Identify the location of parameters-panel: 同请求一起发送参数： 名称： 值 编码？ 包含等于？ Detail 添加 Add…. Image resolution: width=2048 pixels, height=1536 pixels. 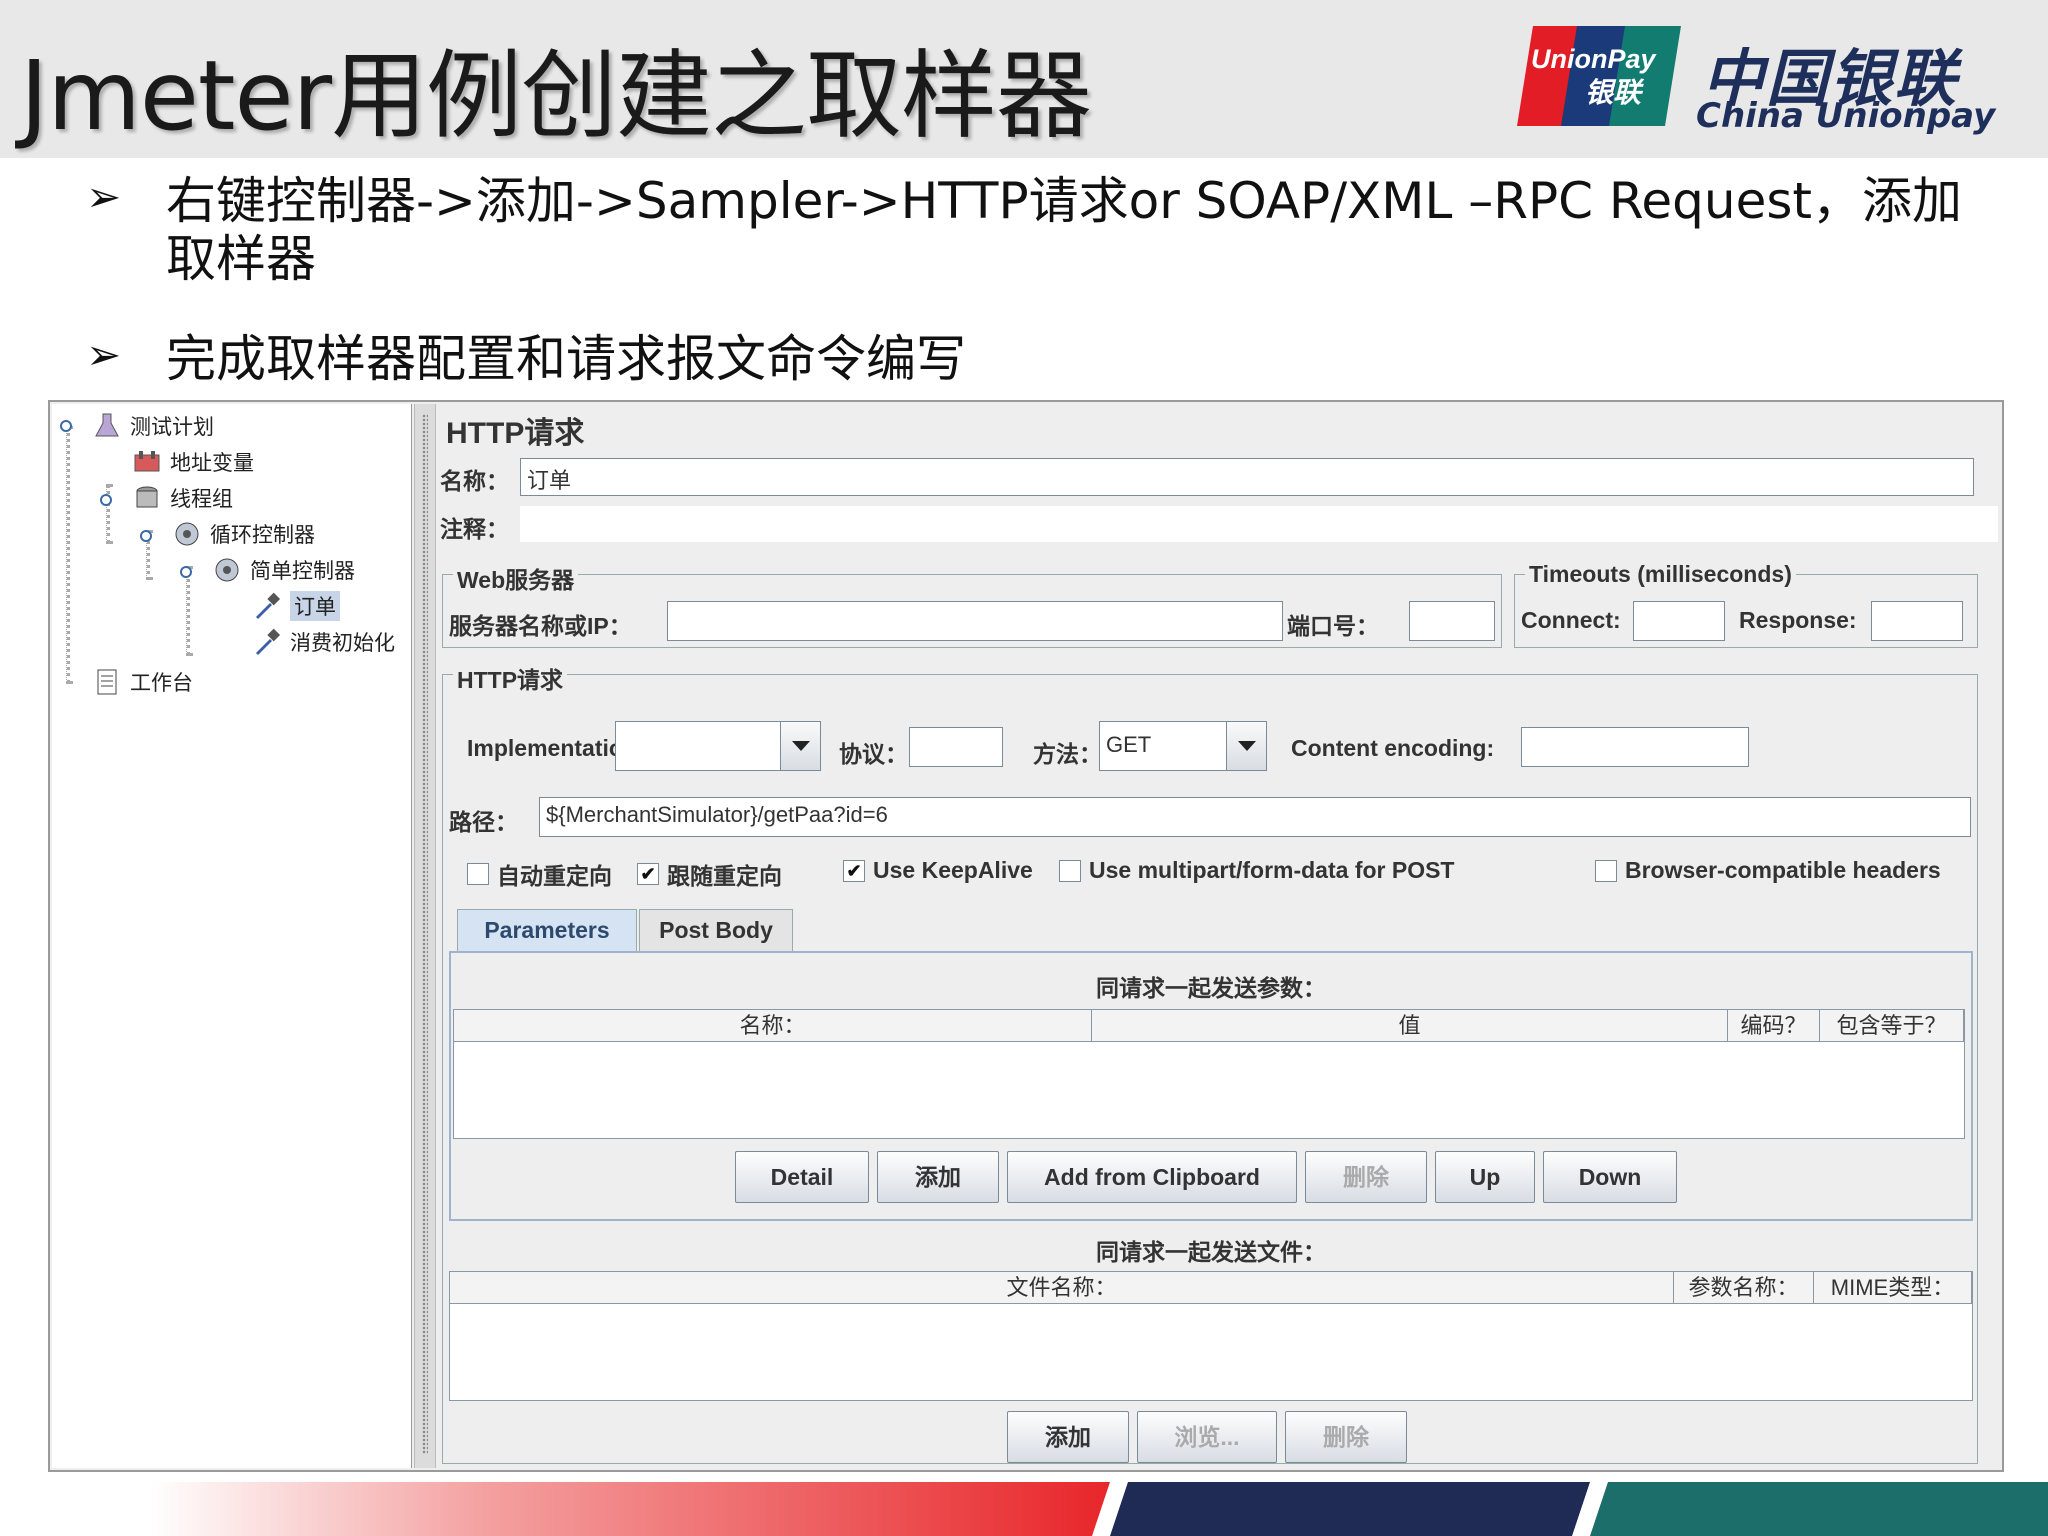
(1211, 1086).